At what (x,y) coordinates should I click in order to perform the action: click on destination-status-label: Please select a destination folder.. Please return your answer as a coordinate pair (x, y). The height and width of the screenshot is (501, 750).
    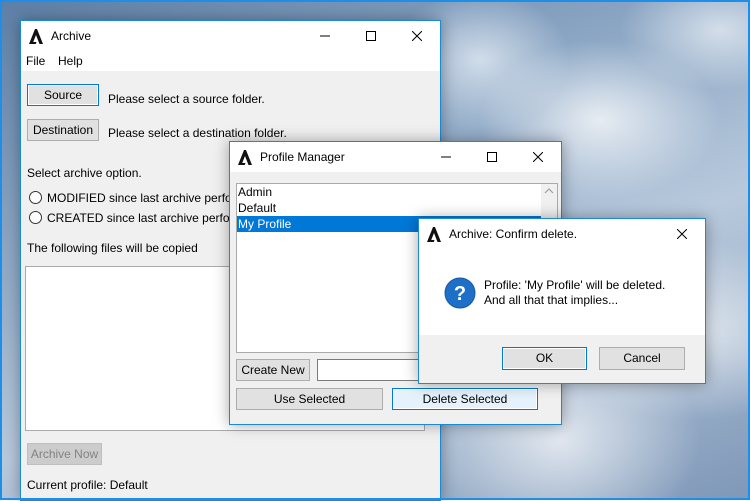
    Looking at the image, I should click on (197, 133).